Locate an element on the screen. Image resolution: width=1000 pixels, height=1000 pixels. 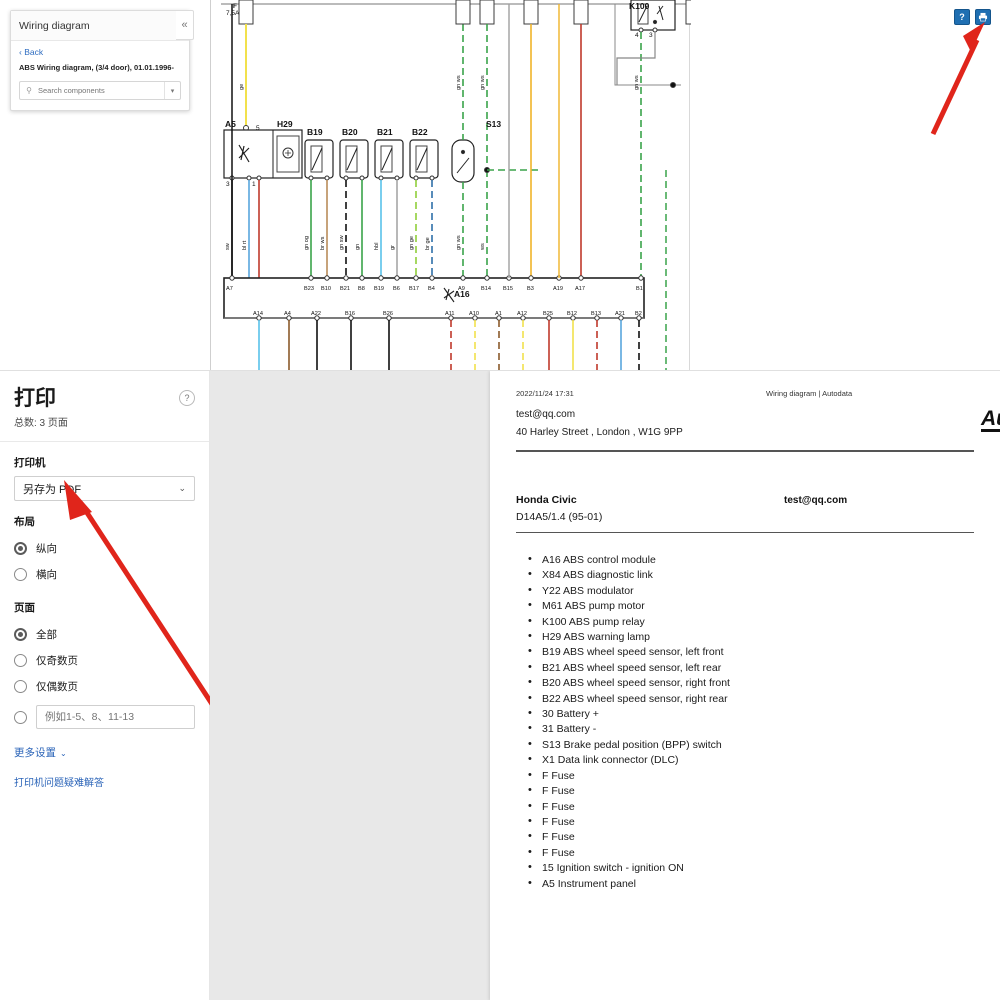
pages-all-label: 全部 is located at coordinates (46, 634).